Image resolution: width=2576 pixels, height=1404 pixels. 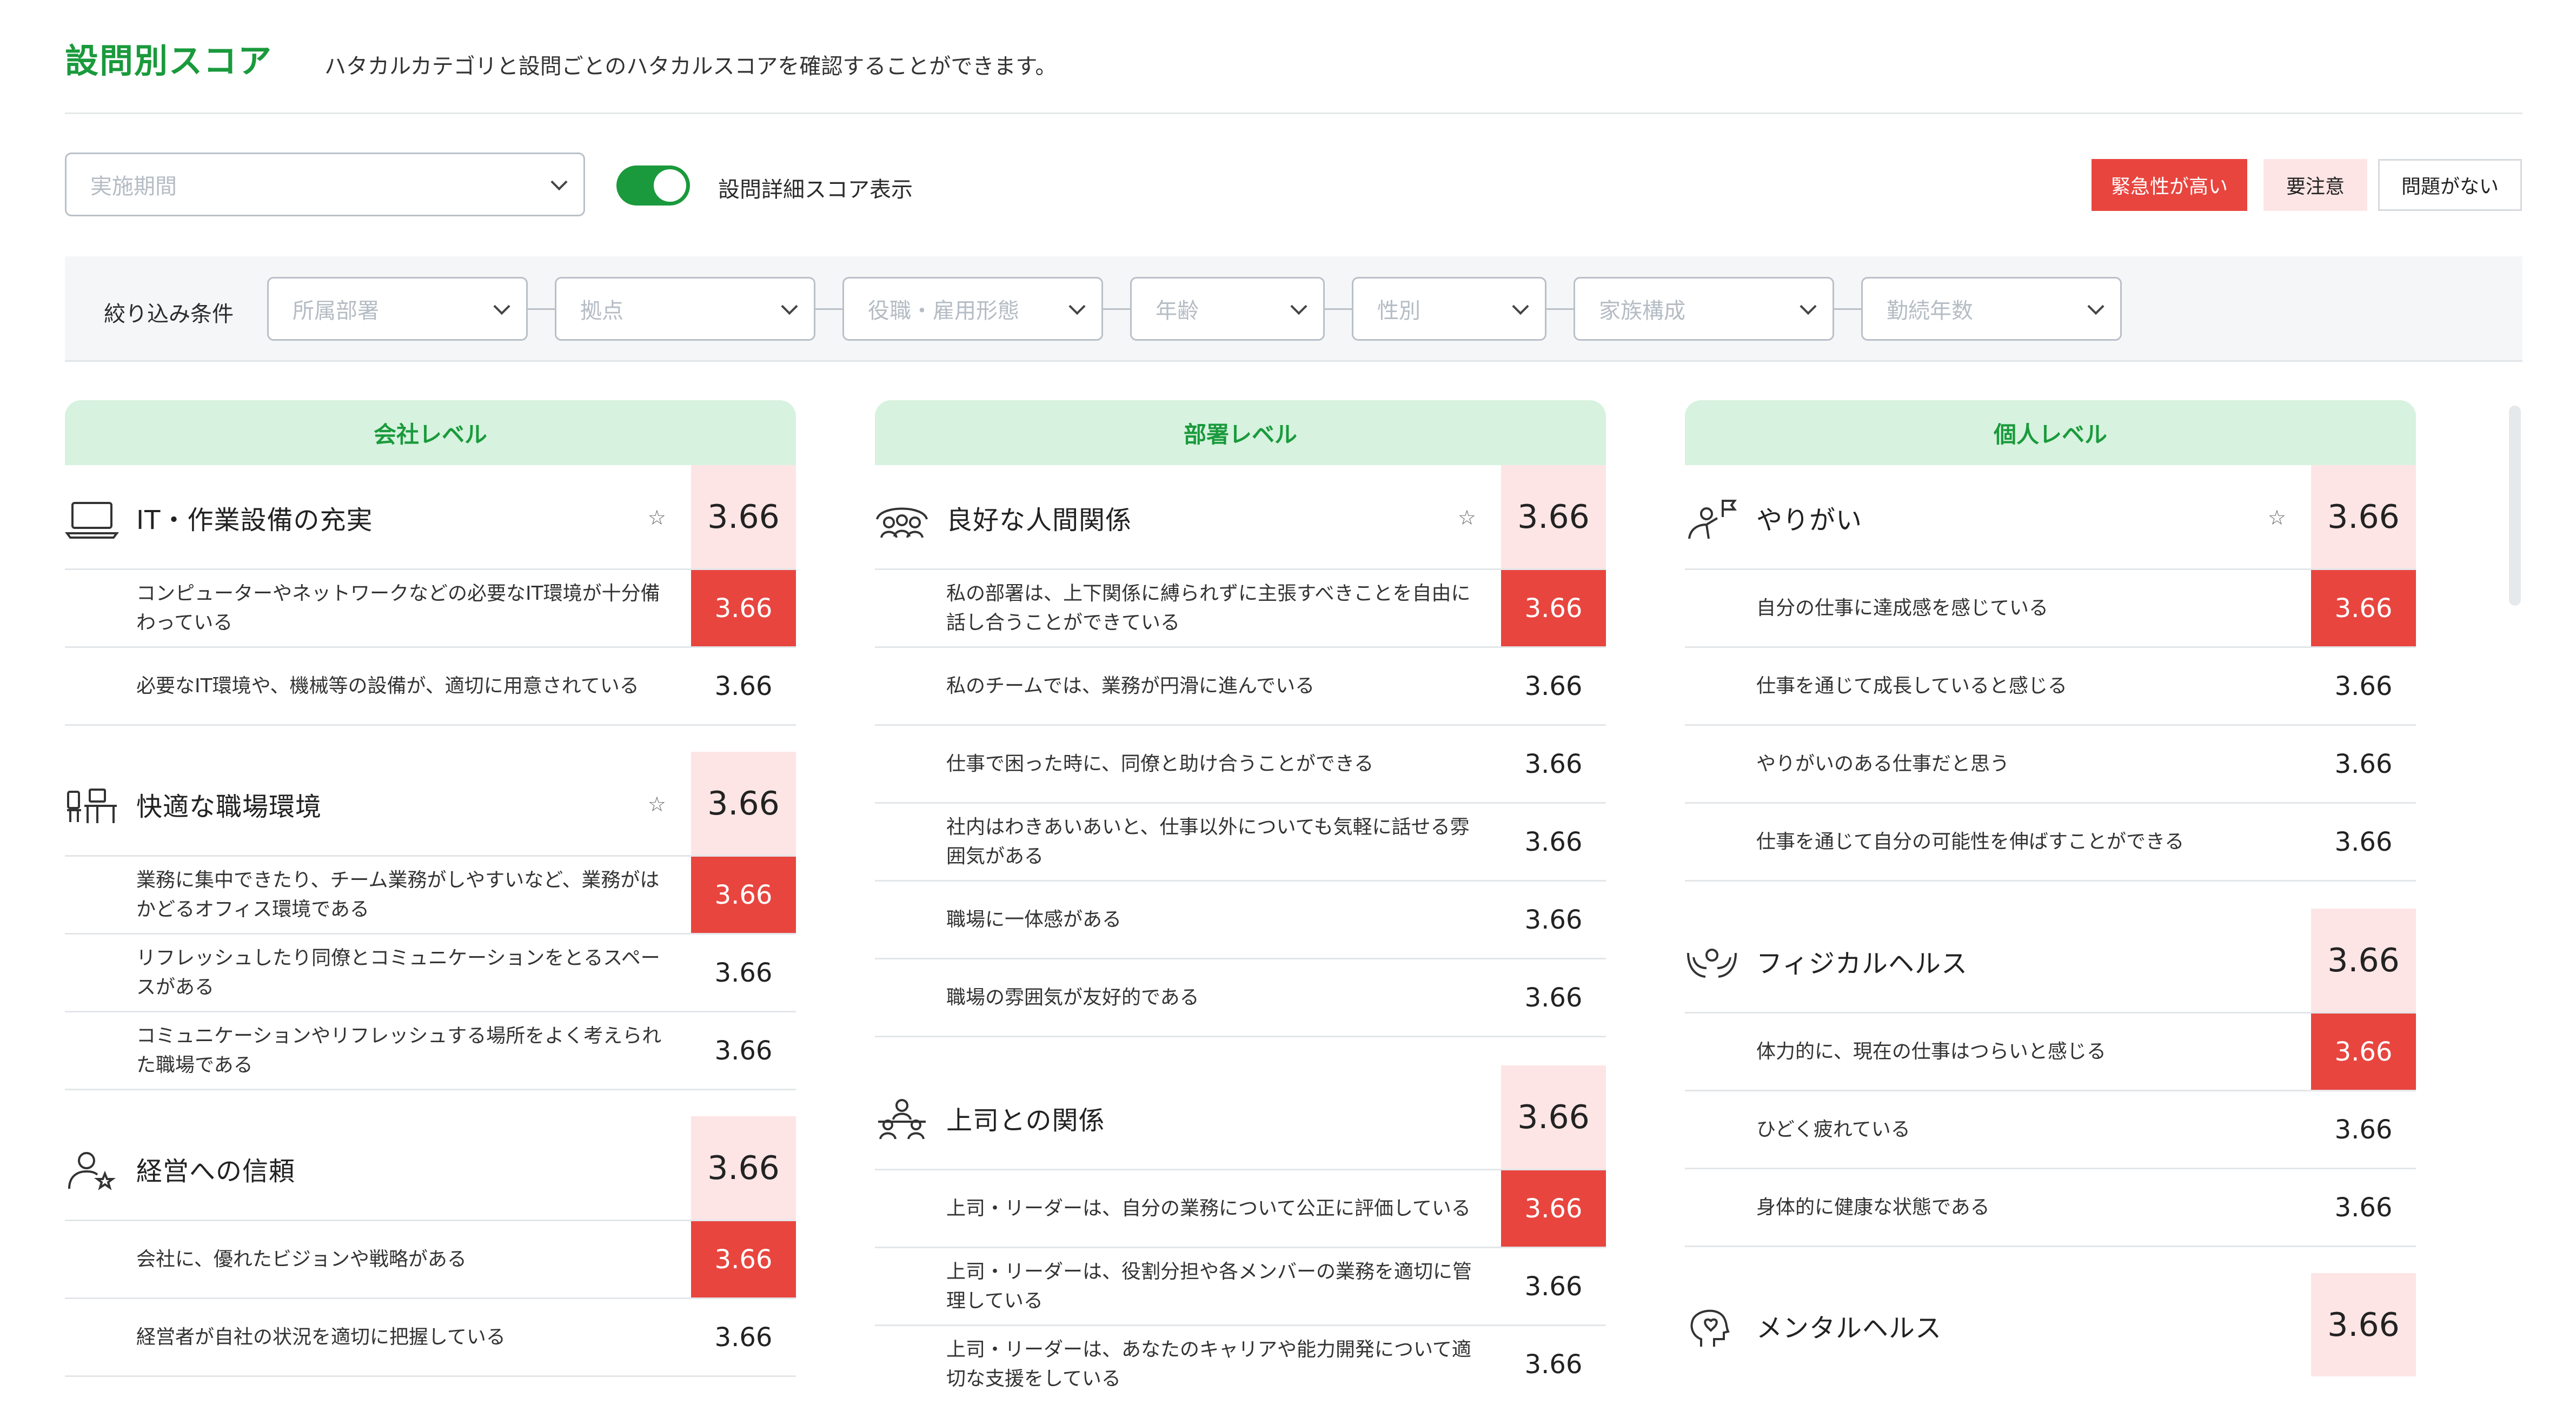 I want to click on filter-age: 年齢, so click(x=1227, y=309).